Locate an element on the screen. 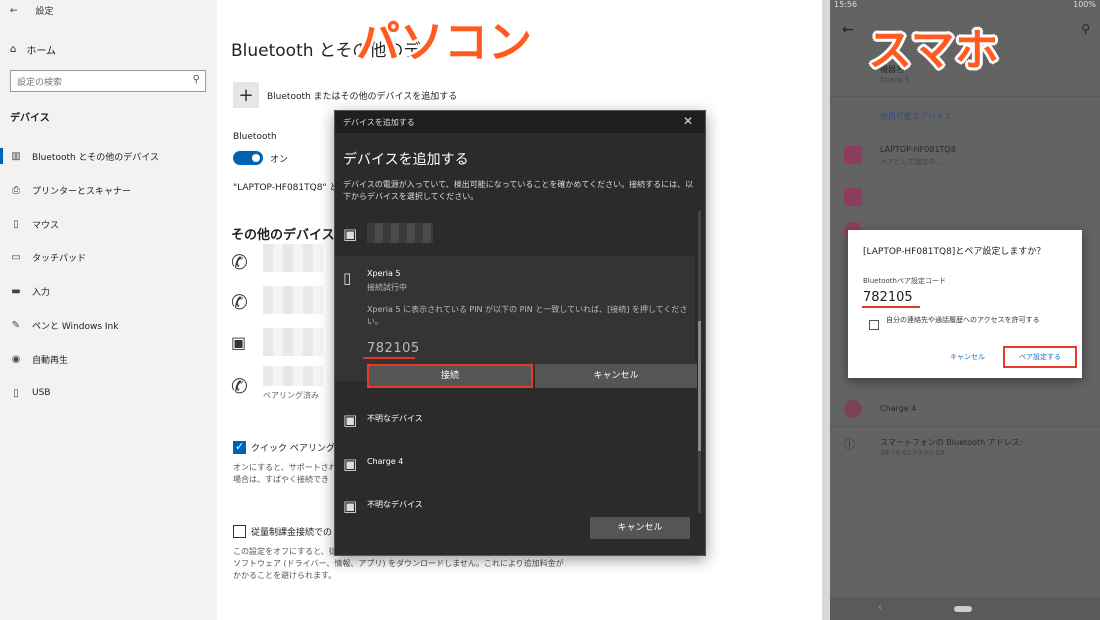 The height and width of the screenshot is (620, 1100). autoplay-icon: ◉ is located at coordinates (16, 359).